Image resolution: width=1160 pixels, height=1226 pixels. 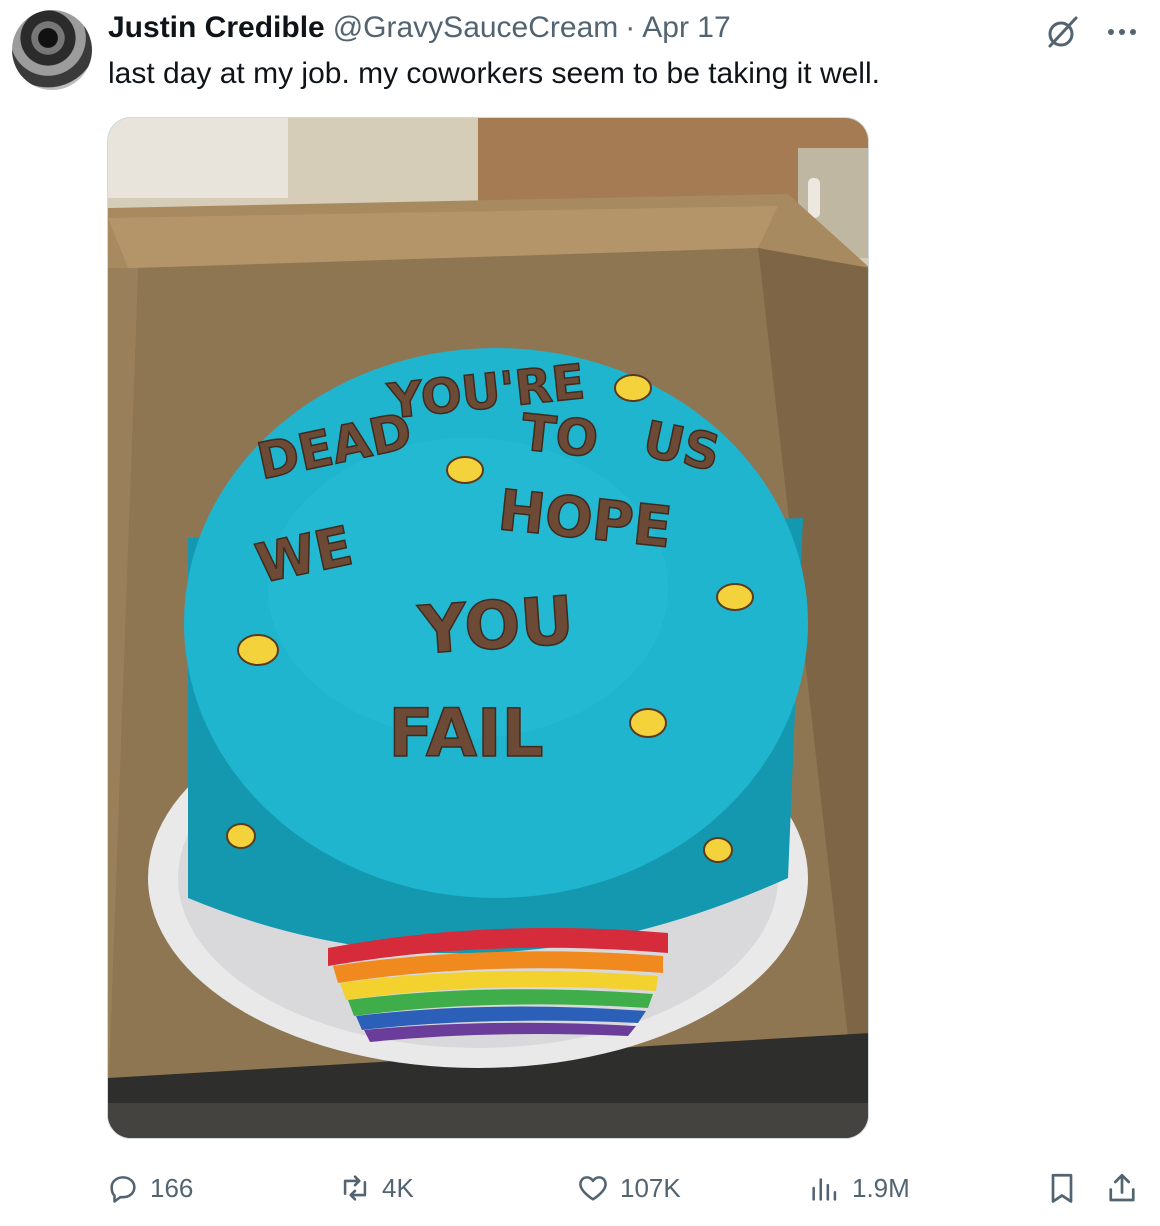 What do you see at coordinates (376, 1188) in the screenshot?
I see `repost-button: 4K` at bounding box center [376, 1188].